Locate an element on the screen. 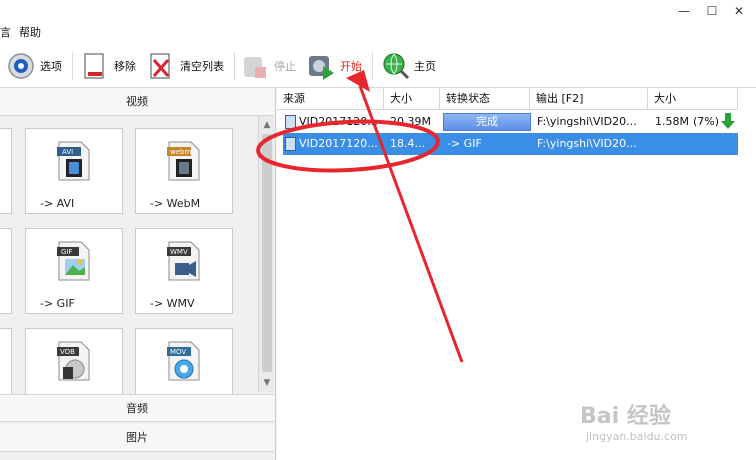  gif-file-icon: GIF is located at coordinates (73, 261).